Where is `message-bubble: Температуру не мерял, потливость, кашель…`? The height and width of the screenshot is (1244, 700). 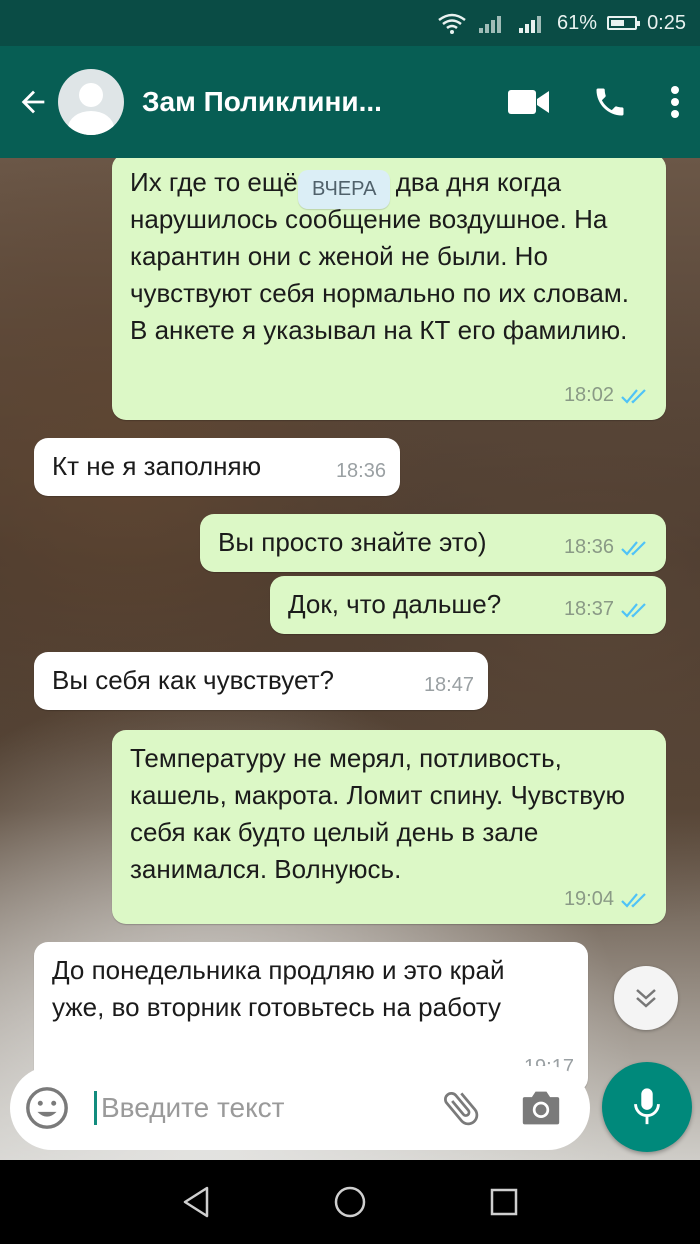
message-bubble: Температуру не мерял, потливость, кашель… is located at coordinates (389, 827).